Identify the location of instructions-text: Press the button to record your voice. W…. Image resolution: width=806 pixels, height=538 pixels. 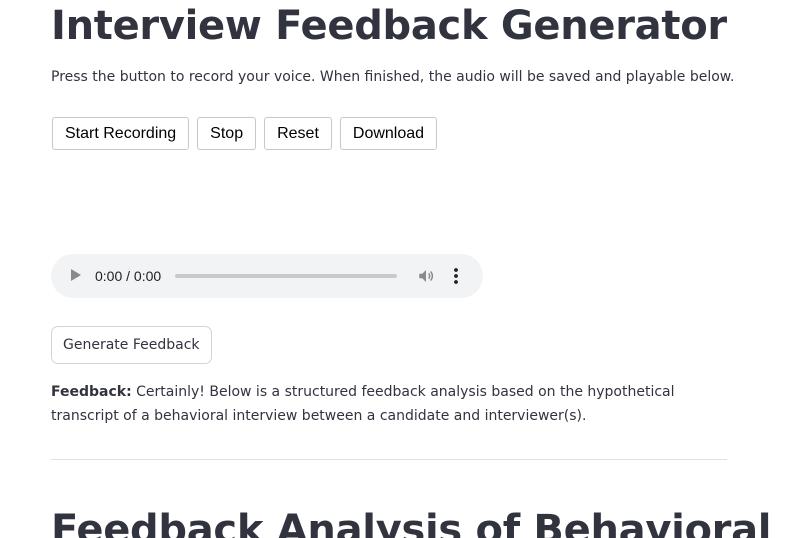
(393, 77).